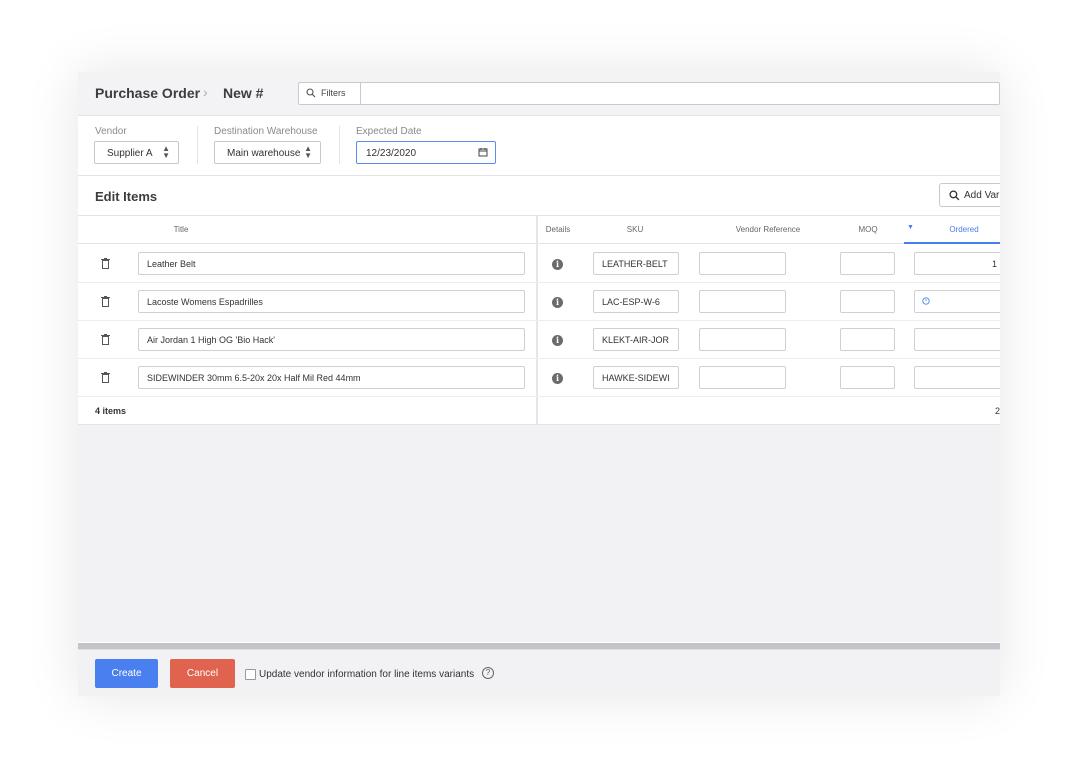 This screenshot has width=1078, height=780. I want to click on title-value: Air Jordan 1 High OG 'Bio Hack', so click(211, 340).